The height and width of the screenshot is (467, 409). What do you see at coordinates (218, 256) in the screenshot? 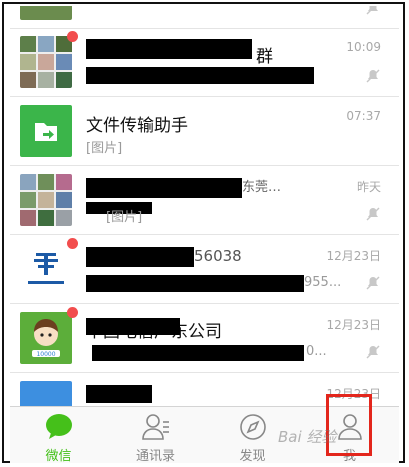
I see `chat-name: 56038` at bounding box center [218, 256].